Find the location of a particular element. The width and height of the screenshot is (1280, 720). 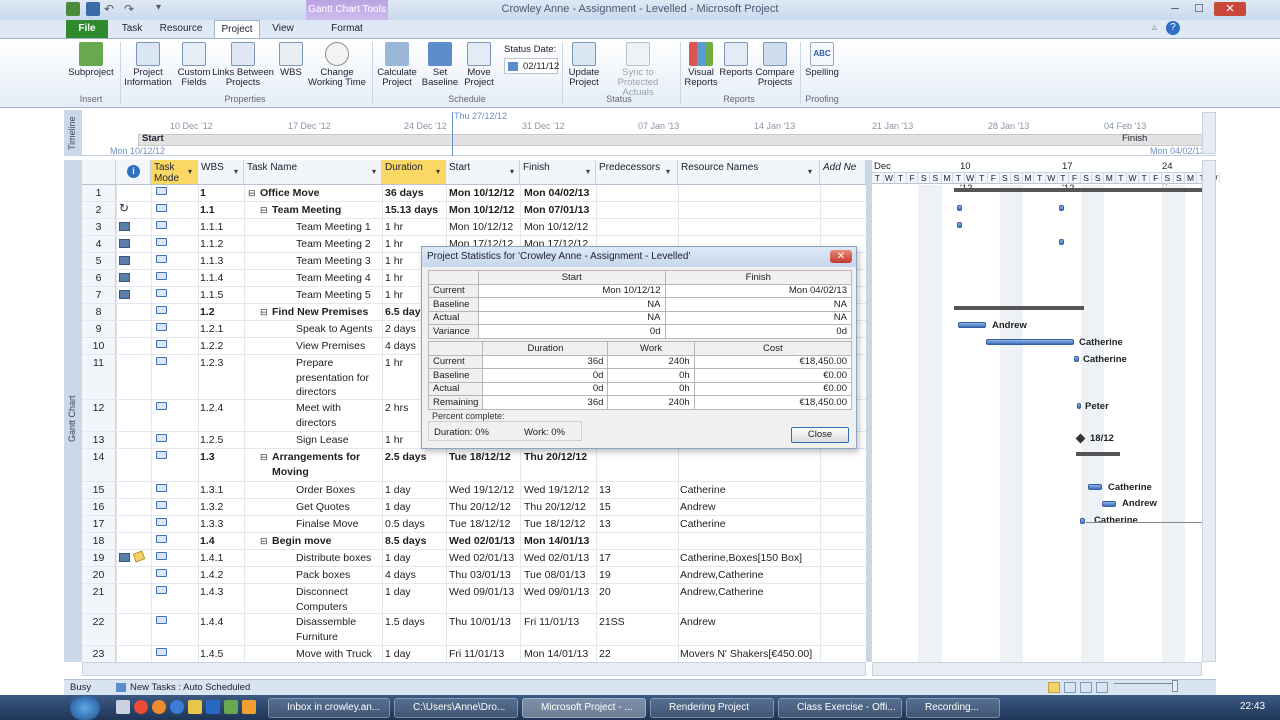

cell-name: Team Meeting 5 is located at coordinates (338, 295).